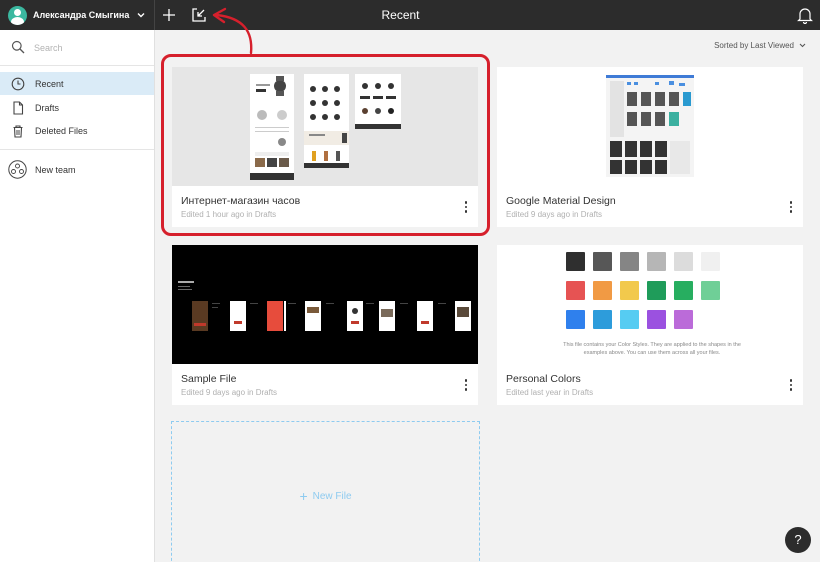 The image size is (820, 562). I want to click on file-meta: Edited 1 hour ago in Drafts, so click(229, 214).